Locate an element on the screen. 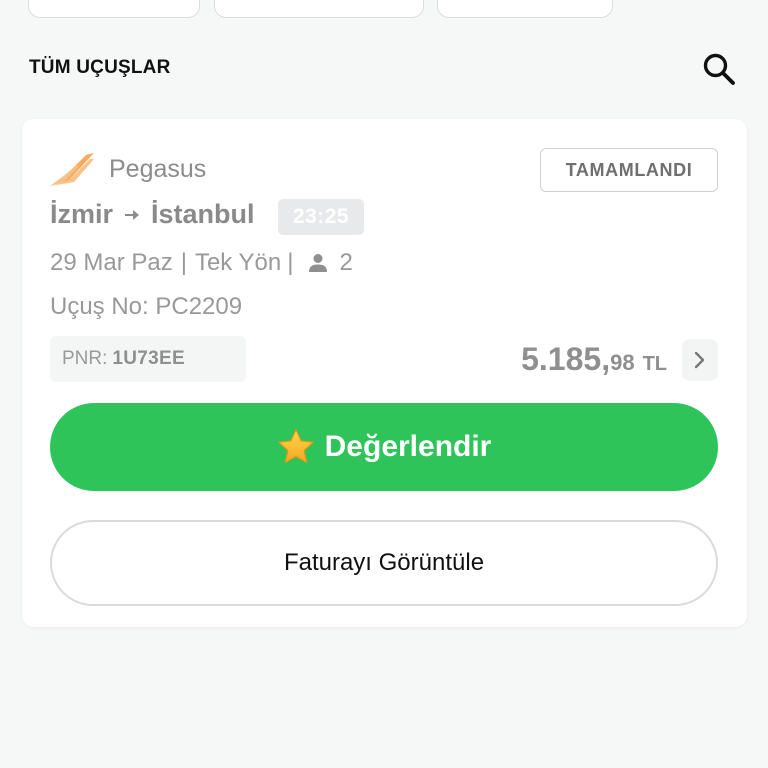  rate-button: Değerlendir is located at coordinates (384, 447).